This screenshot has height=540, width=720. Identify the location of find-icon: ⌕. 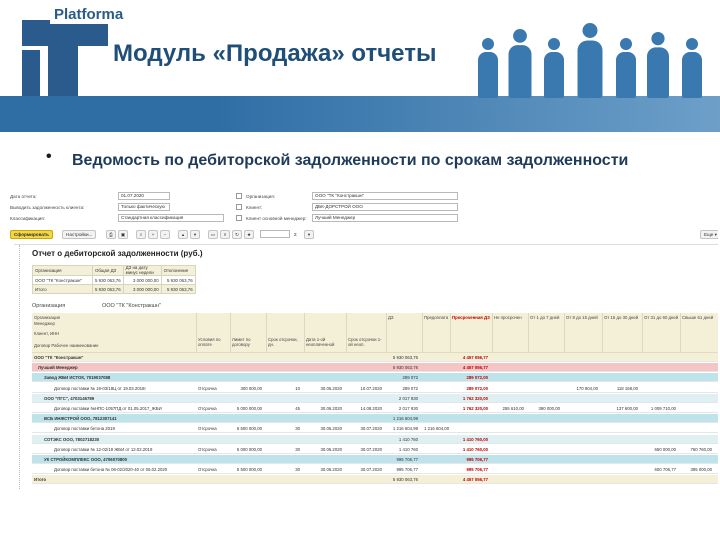
(141, 234).